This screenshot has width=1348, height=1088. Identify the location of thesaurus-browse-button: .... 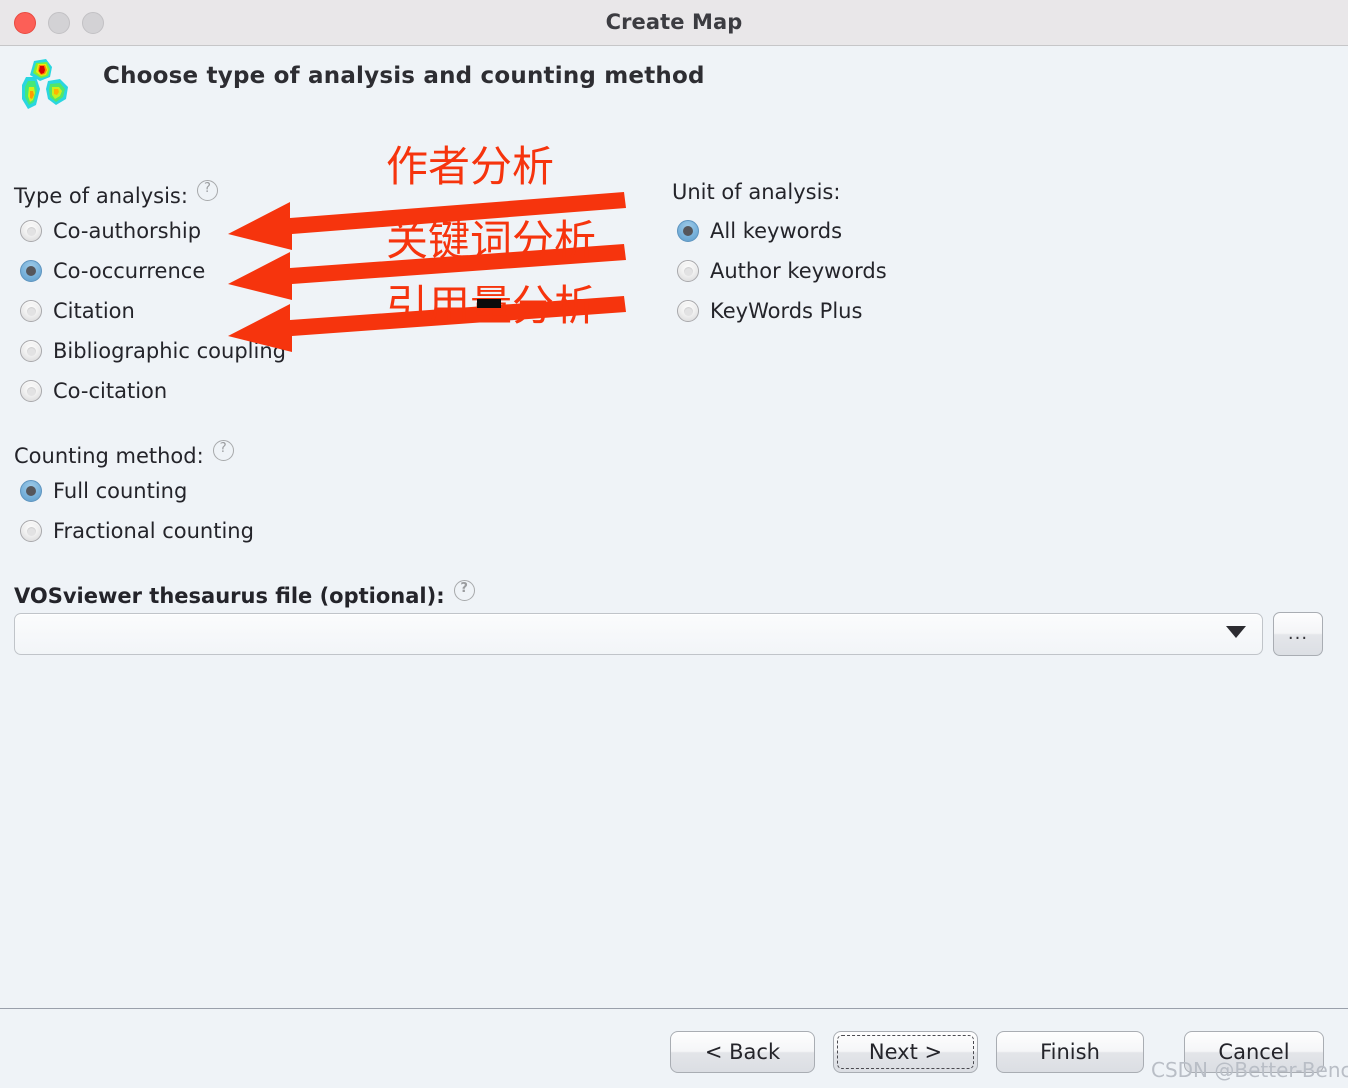
(1298, 634).